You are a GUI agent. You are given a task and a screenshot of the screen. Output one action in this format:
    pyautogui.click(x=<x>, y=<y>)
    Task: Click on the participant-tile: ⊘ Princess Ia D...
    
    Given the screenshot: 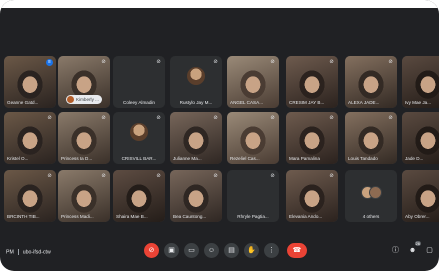 What is the action you would take?
    pyautogui.click(x=84, y=138)
    